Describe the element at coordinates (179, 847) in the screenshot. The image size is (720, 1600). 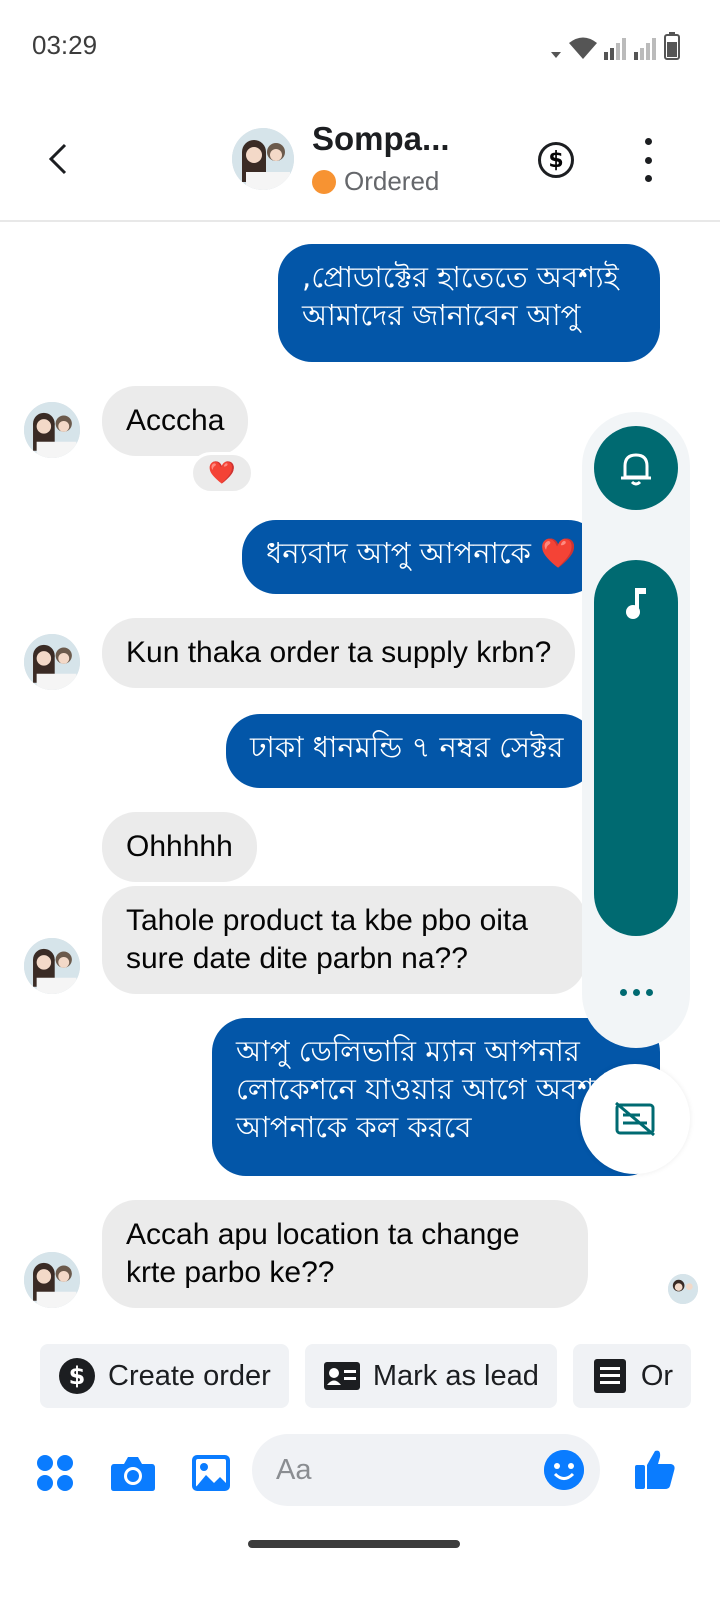
I see `message-incoming: Ohhhhh` at that location.